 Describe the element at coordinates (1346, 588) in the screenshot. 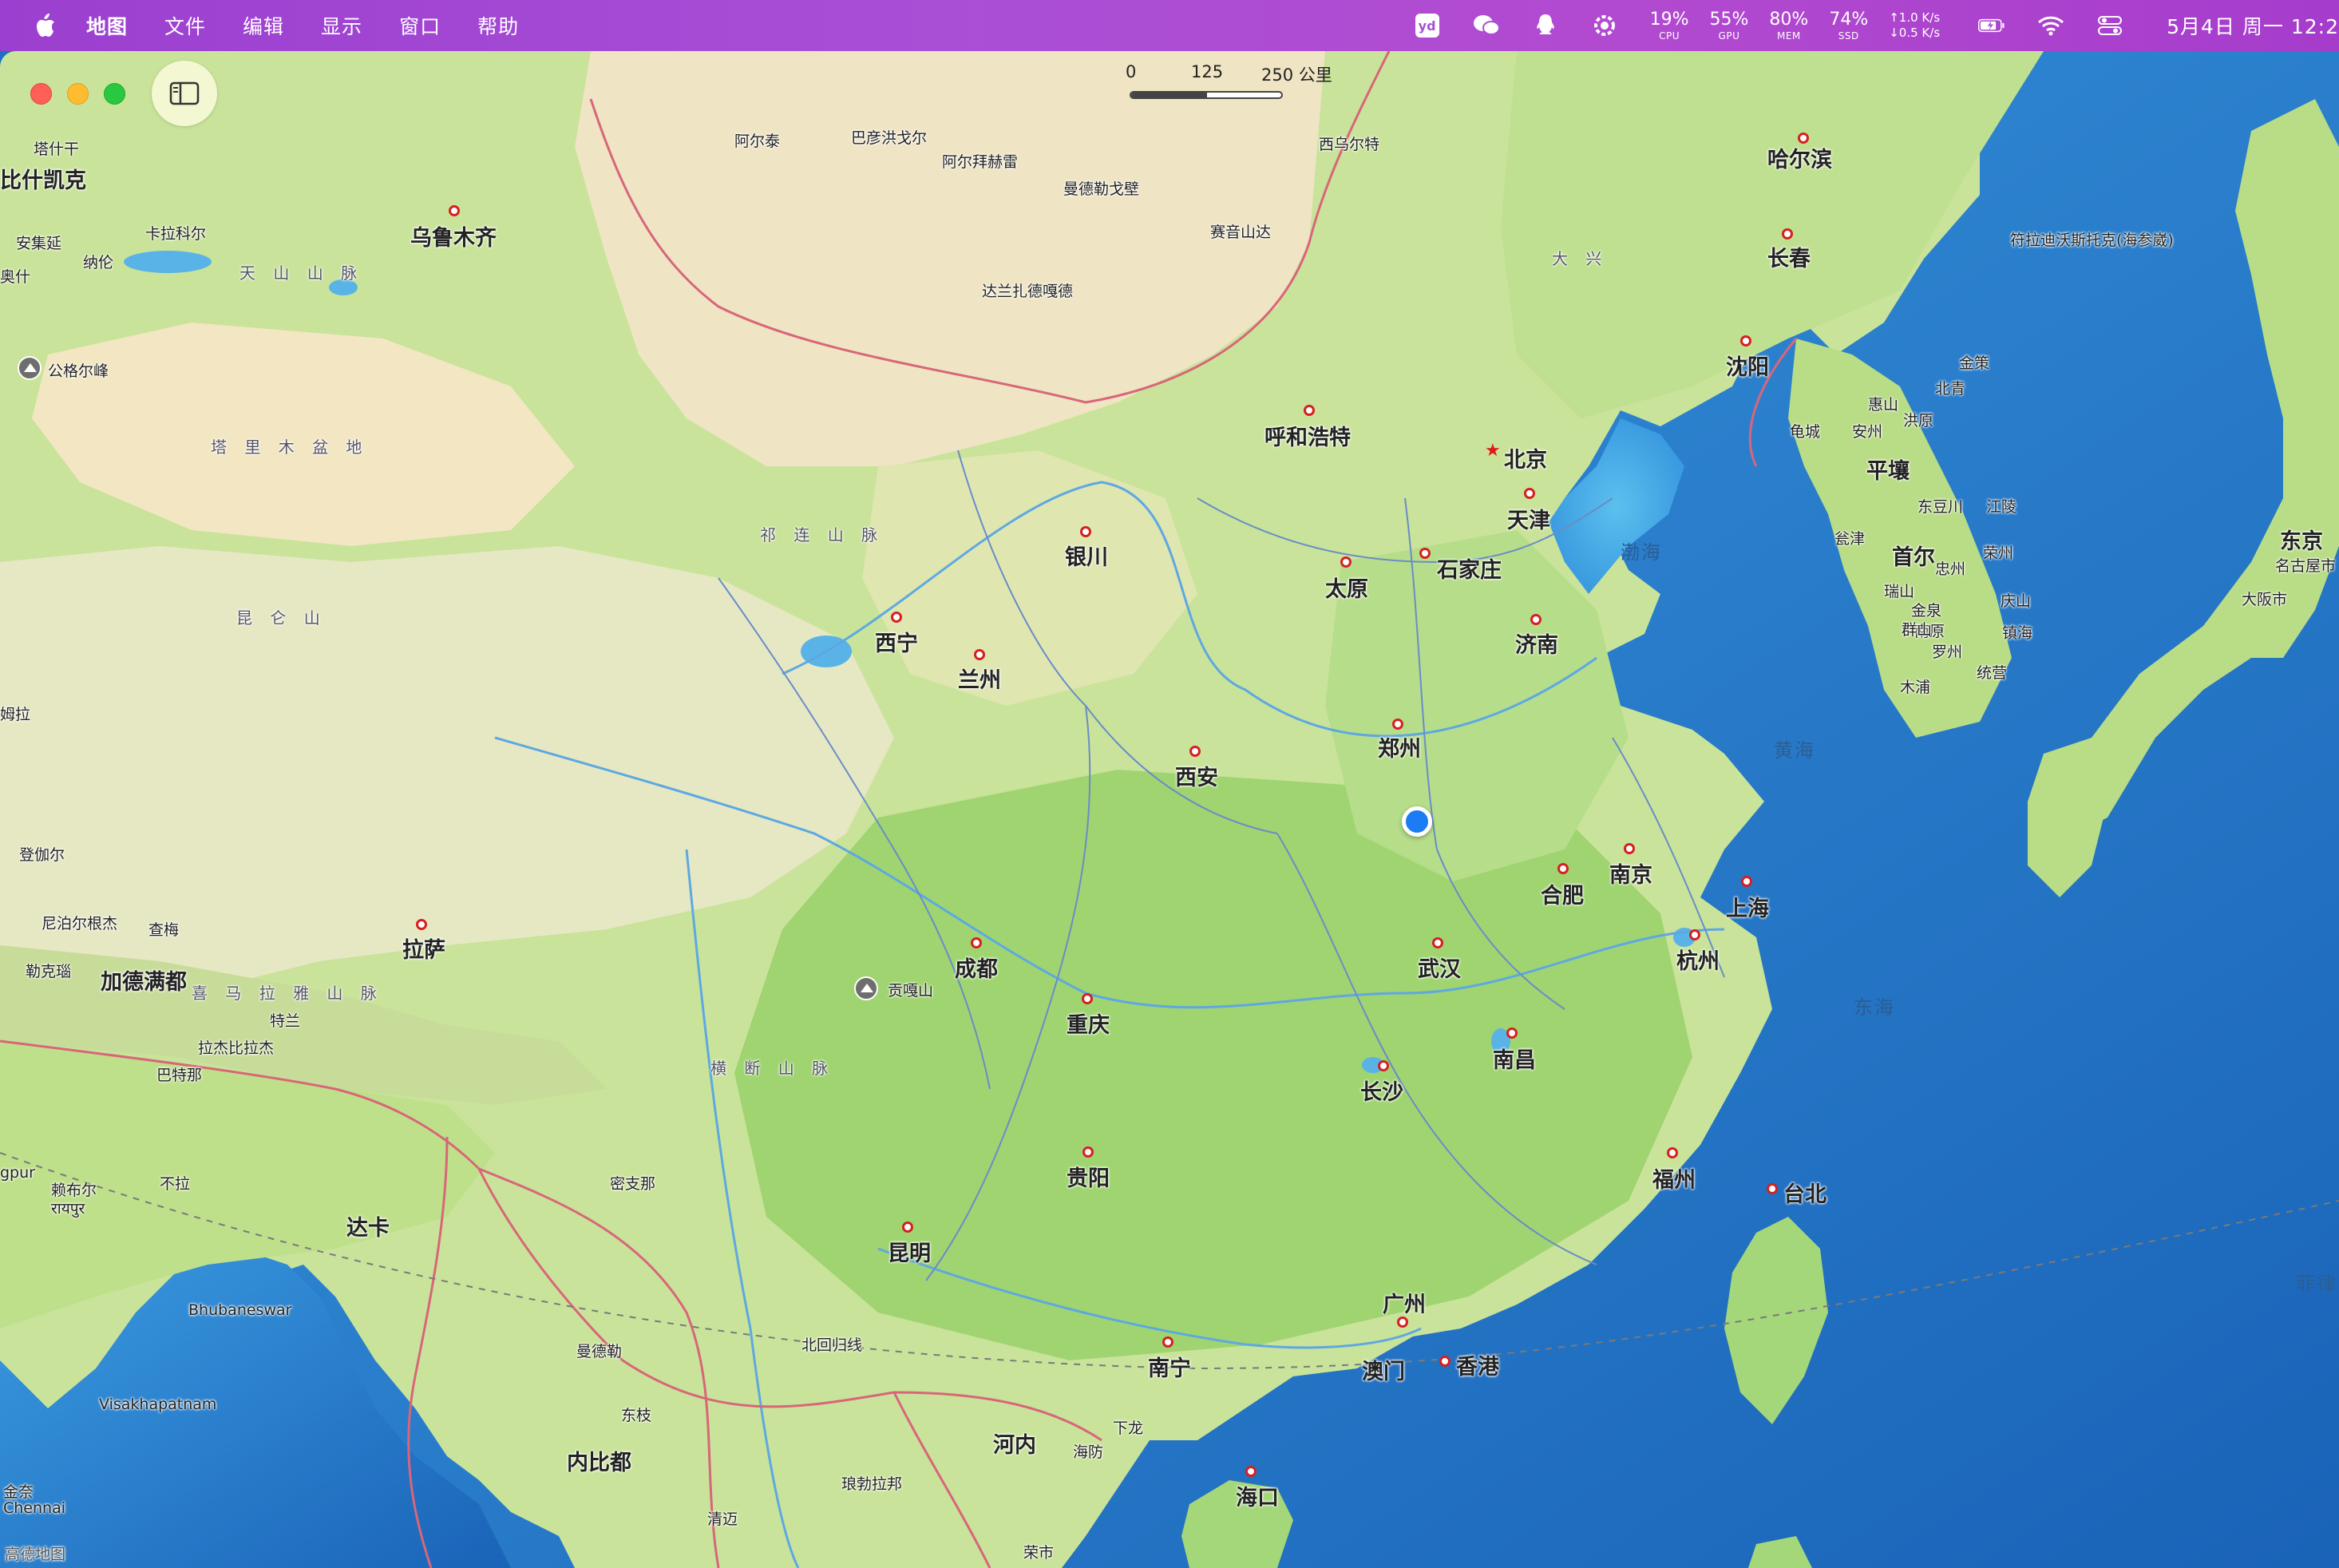

I see `city-label-taiyuan: 太原` at that location.